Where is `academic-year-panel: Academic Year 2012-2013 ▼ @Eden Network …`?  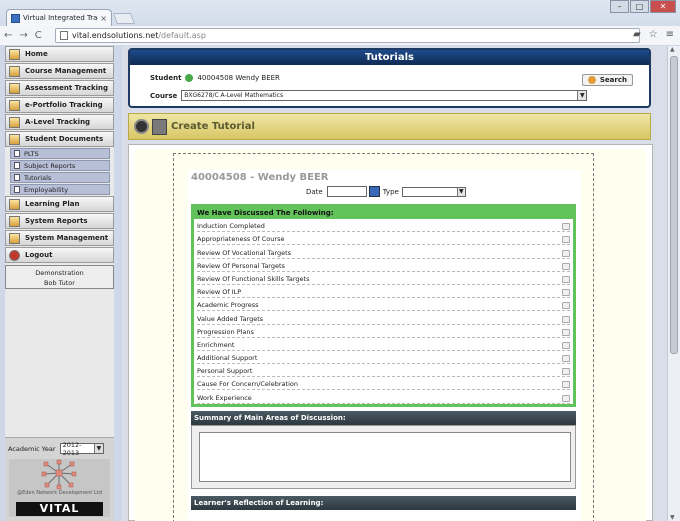 academic-year-panel: Academic Year 2012-2013 ▼ @Eden Network … is located at coordinates (59, 479).